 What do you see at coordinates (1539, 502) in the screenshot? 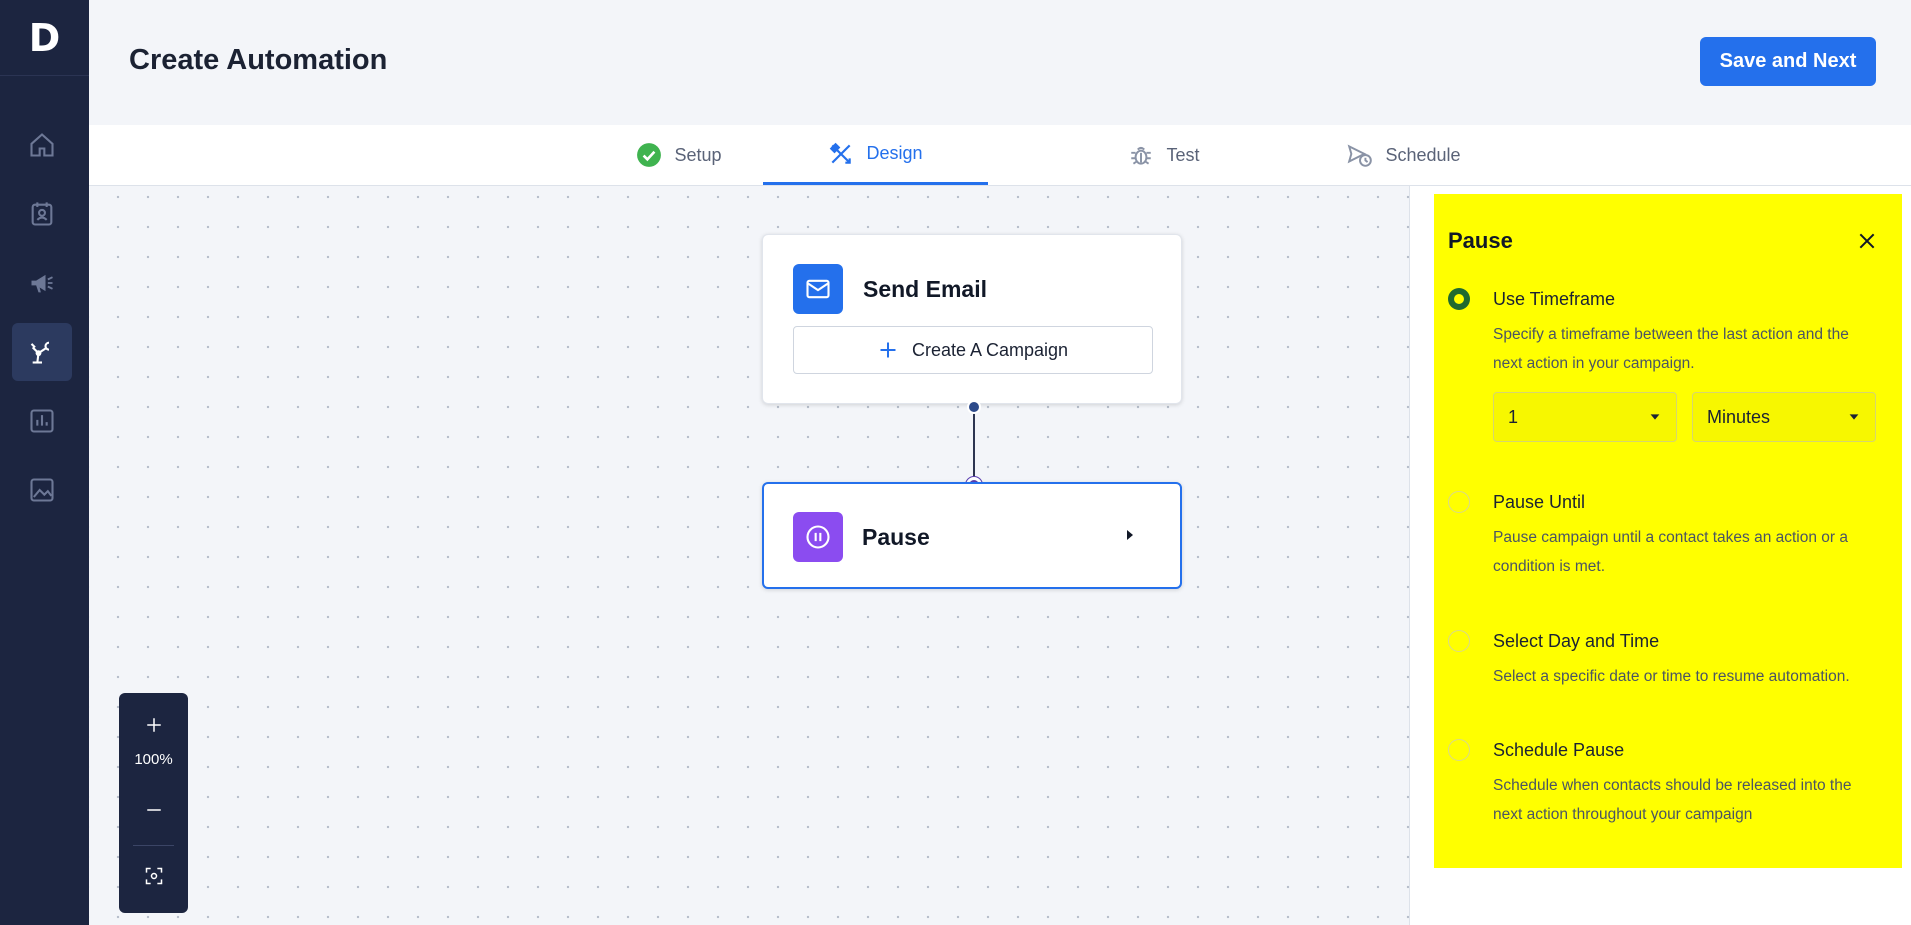
I see `pause-until-label: Pause Until` at bounding box center [1539, 502].